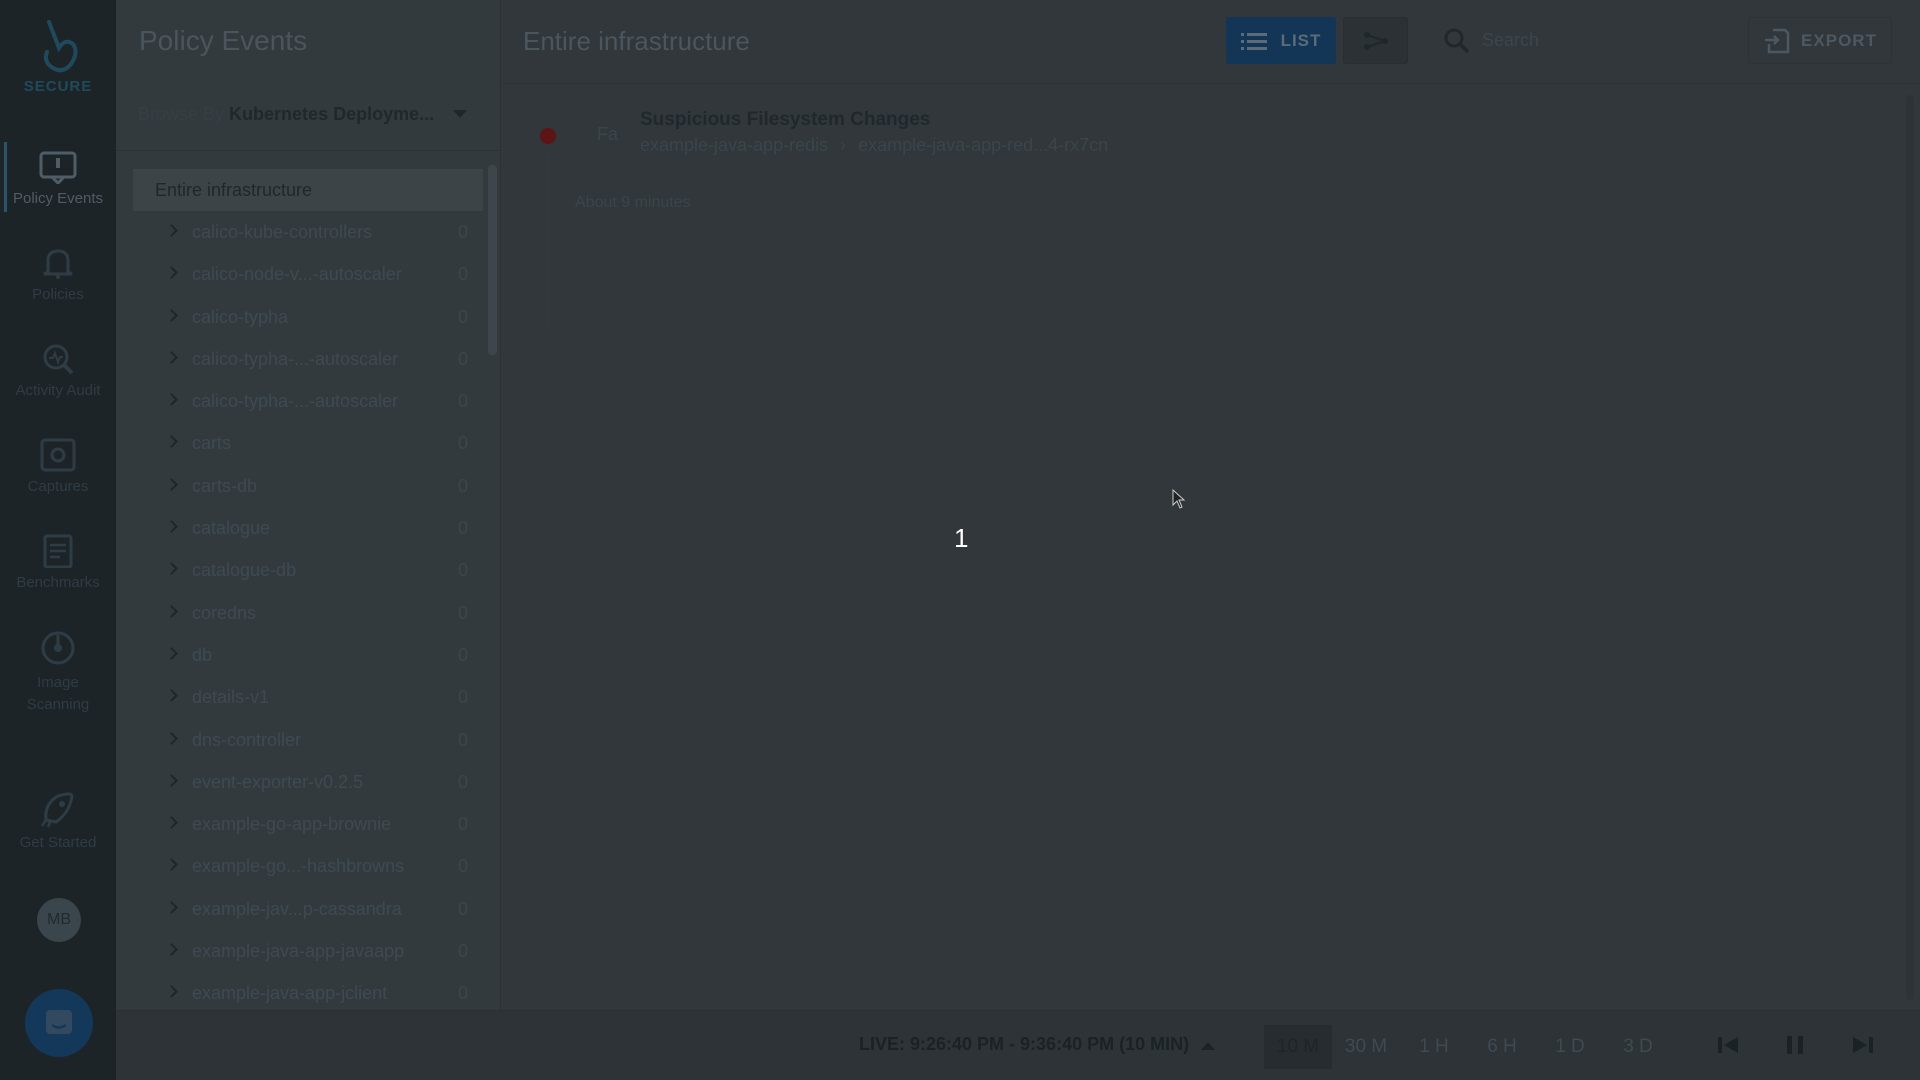 The image size is (1920, 1080). I want to click on mouse-cursor-icon, so click(1179, 499).